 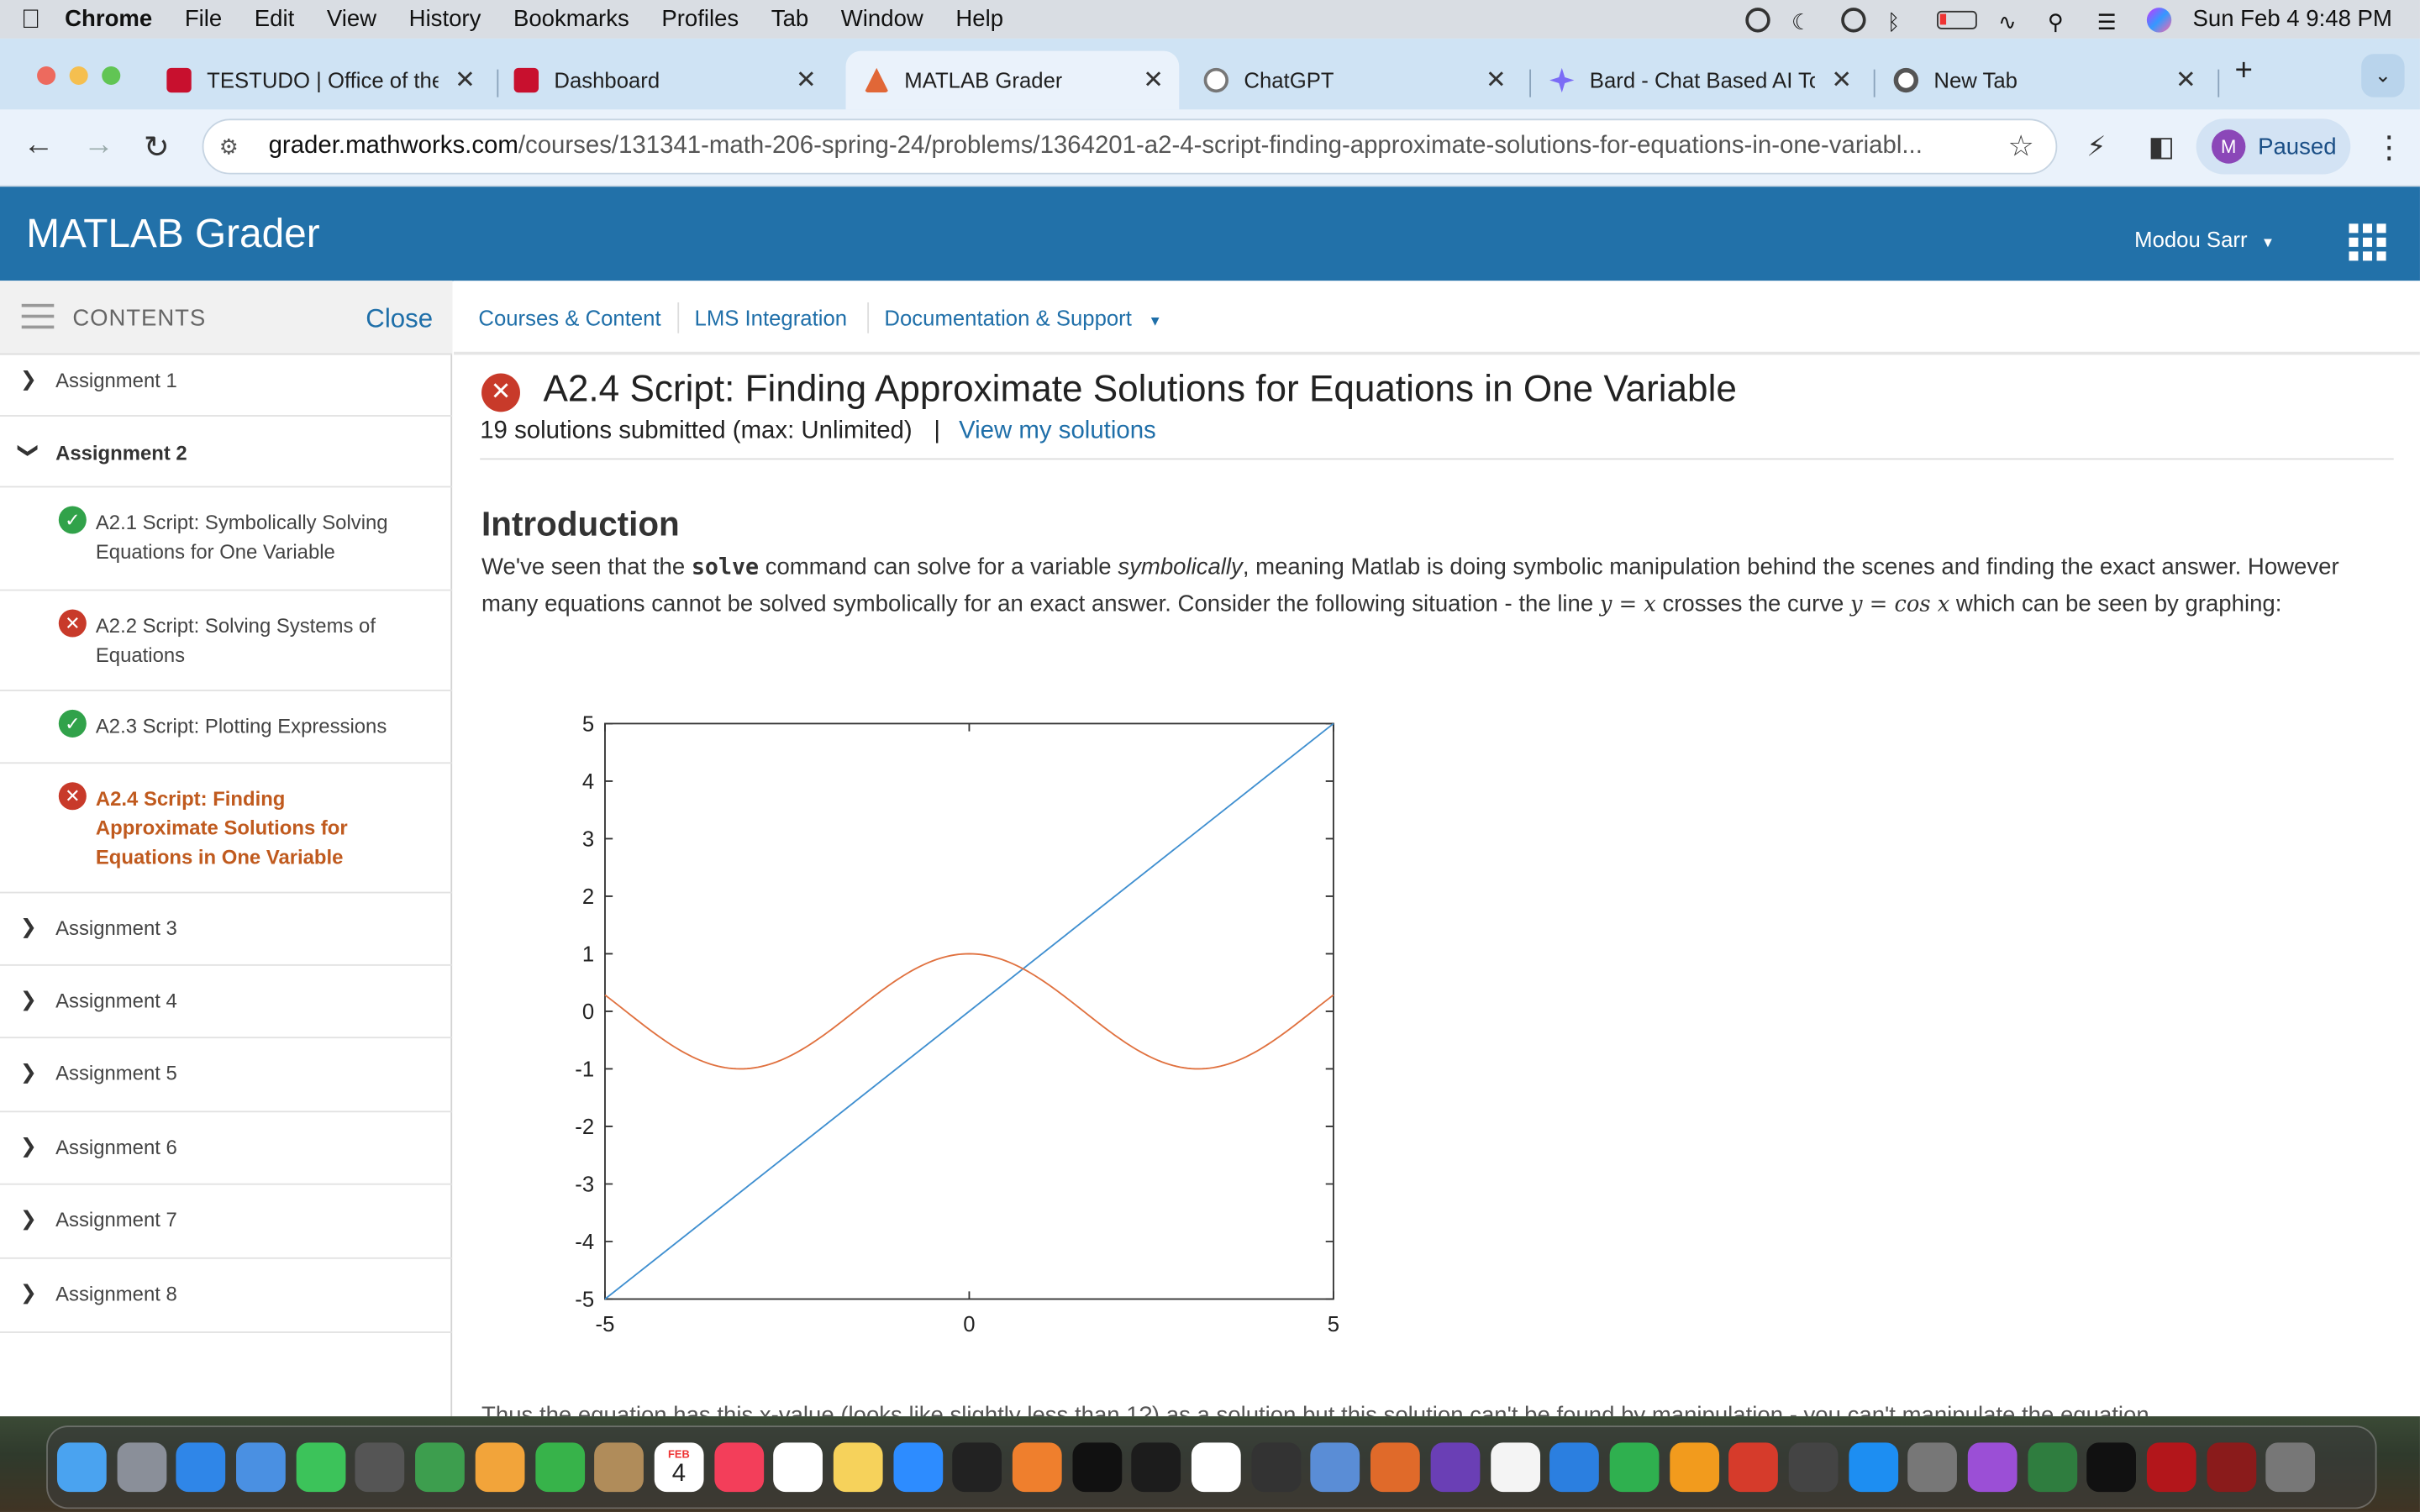 What do you see at coordinates (445, 19) in the screenshot?
I see `menu-history: History` at bounding box center [445, 19].